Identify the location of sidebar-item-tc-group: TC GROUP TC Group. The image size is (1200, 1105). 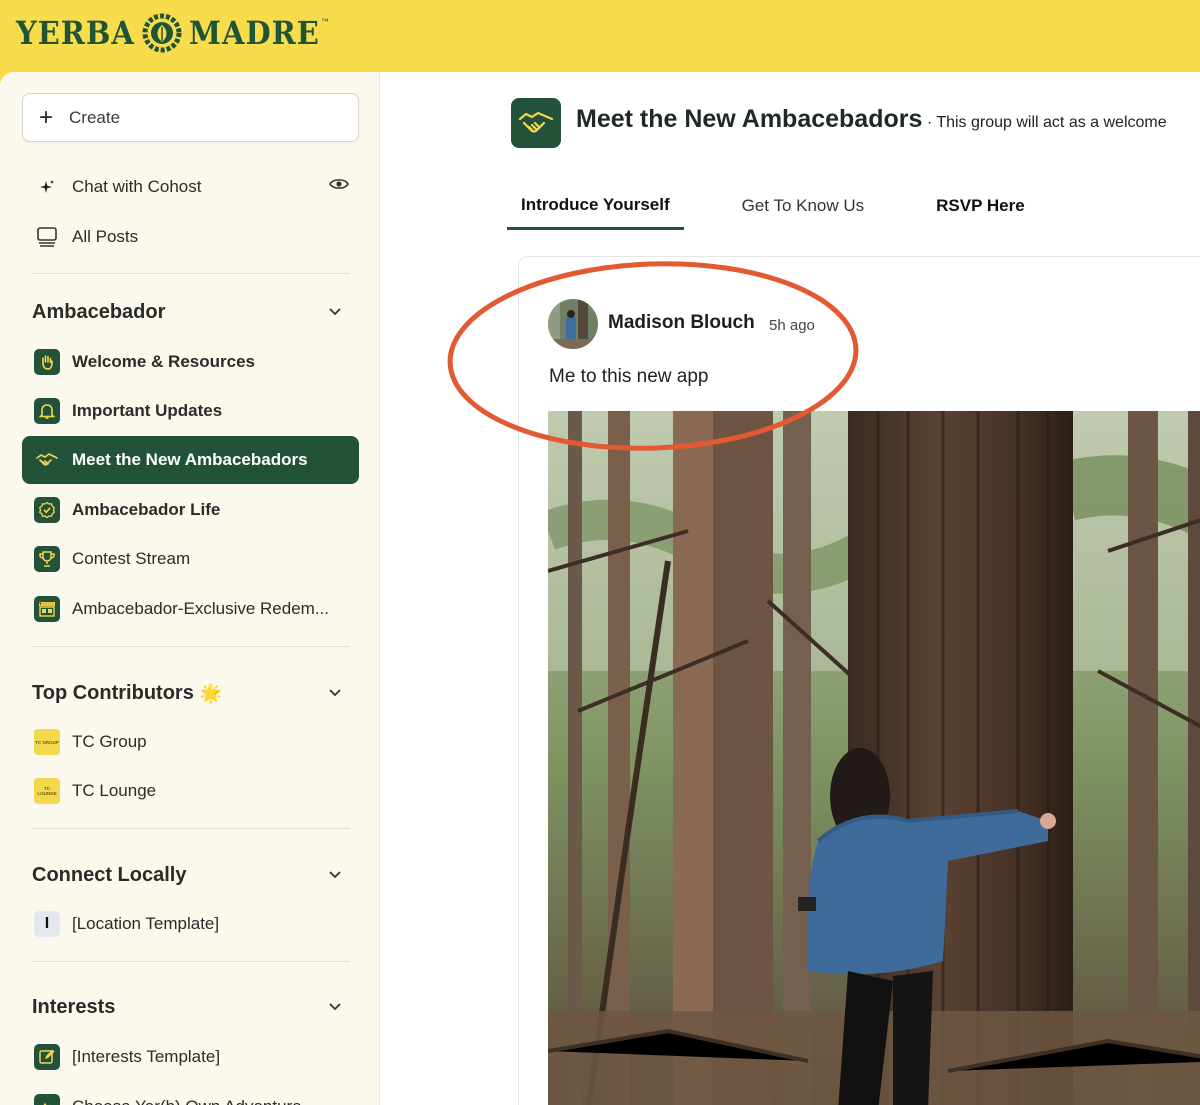
(190, 742).